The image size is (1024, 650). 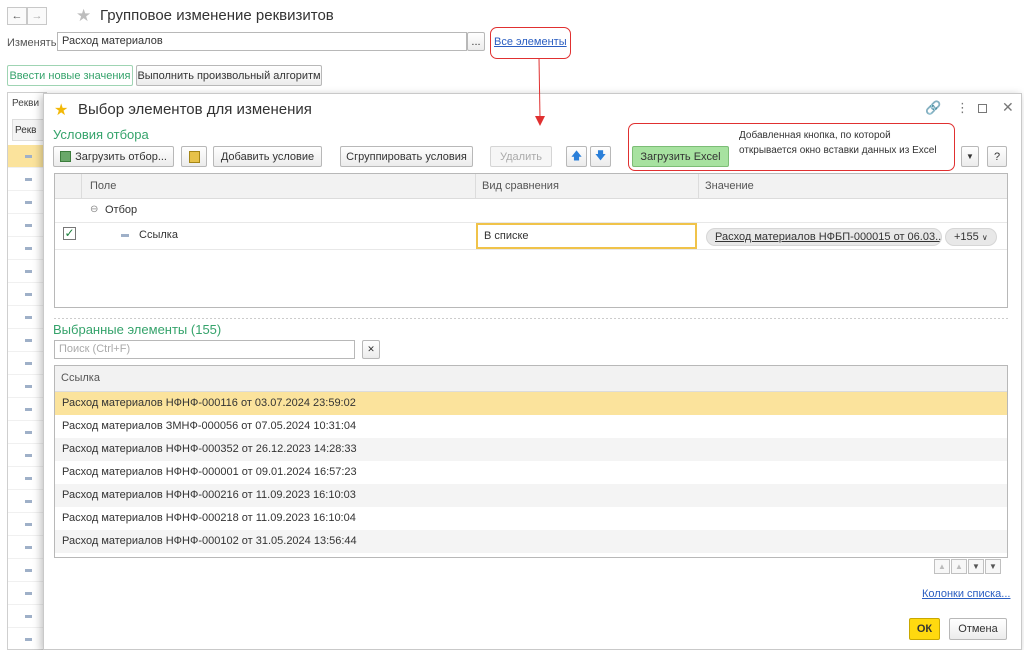 I want to click on bg-column-header: Рекв, so click(x=29, y=130).